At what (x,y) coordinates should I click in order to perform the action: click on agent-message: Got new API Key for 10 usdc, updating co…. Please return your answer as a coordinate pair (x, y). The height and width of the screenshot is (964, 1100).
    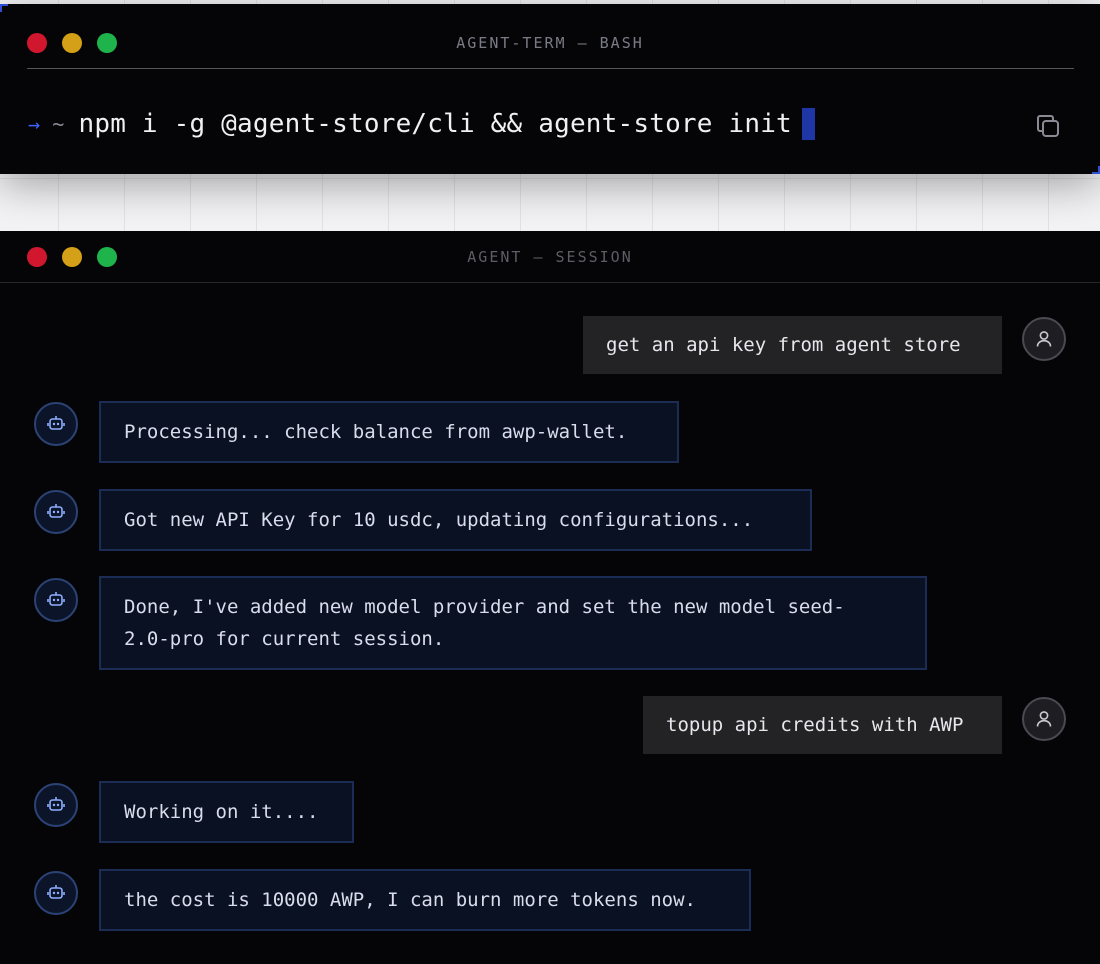
    Looking at the image, I should click on (455, 520).